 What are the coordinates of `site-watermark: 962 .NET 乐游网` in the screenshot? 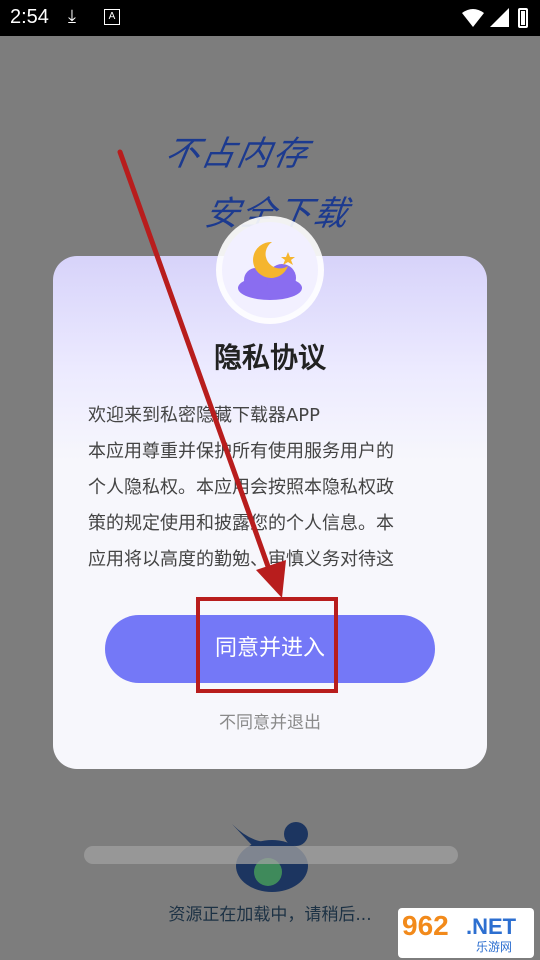 It's located at (466, 933).